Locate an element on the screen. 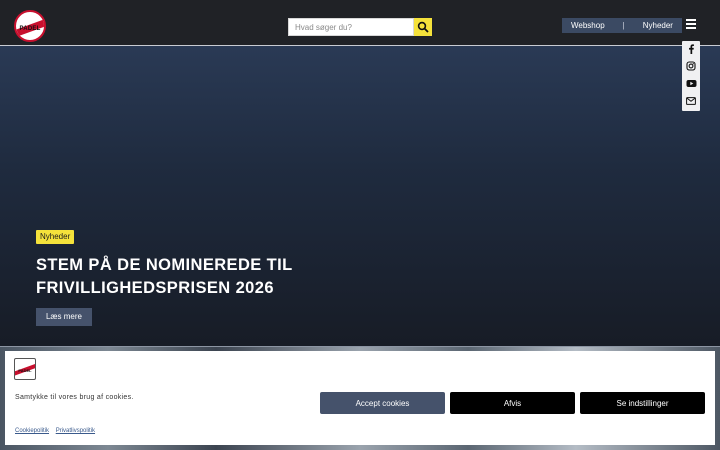  cookie-logo-text: PADEL is located at coordinates (25, 370).